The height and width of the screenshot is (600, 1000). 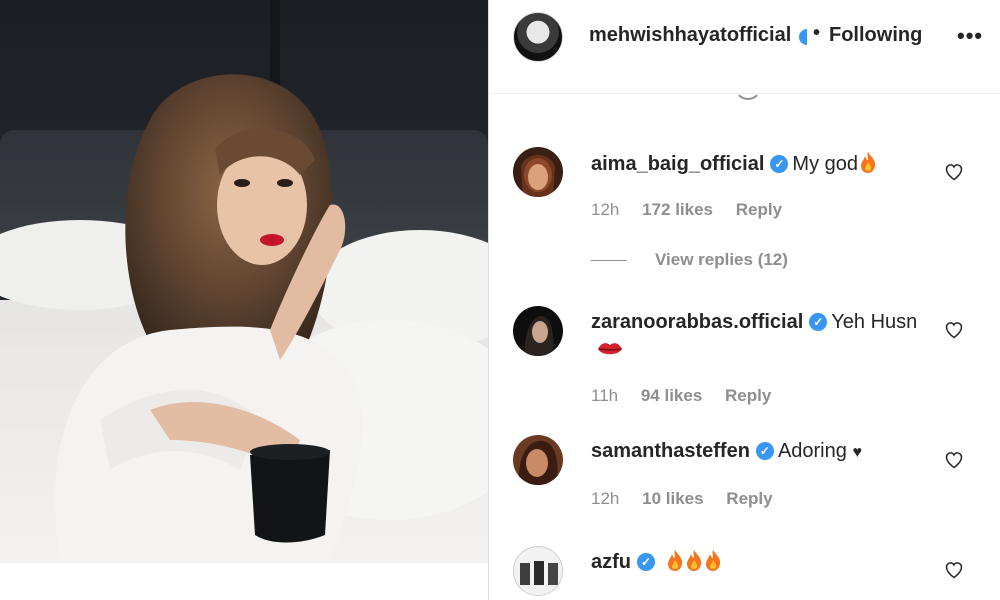 What do you see at coordinates (970, 36) in the screenshot?
I see `more-options-icon: •••` at bounding box center [970, 36].